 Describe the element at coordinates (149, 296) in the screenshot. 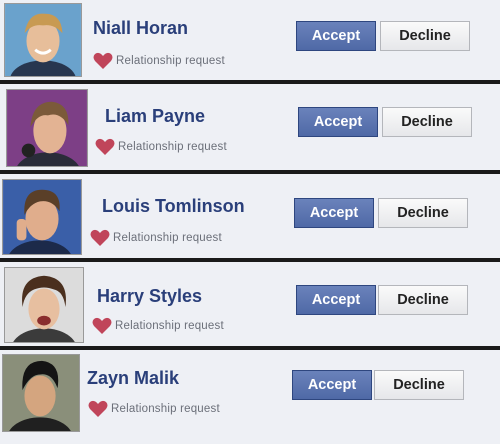

I see `requester-name: Harry Styles` at that location.